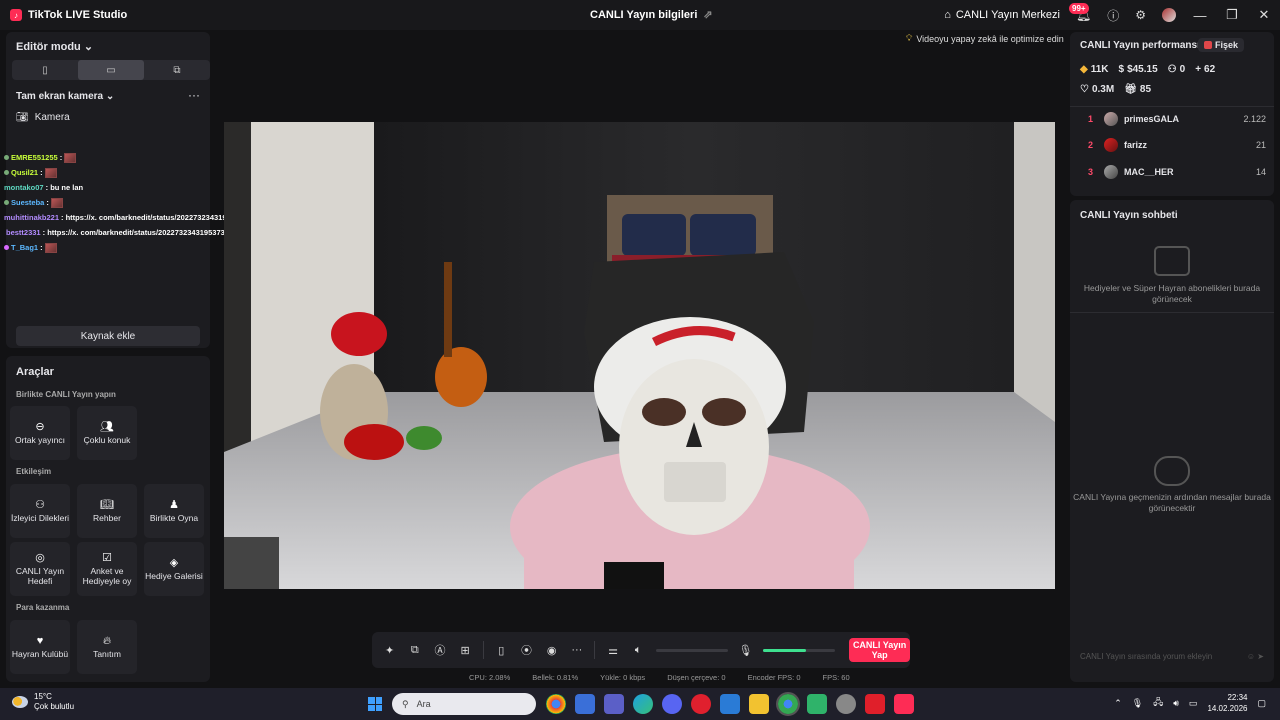 This screenshot has width=1280, height=720. I want to click on multi-guest-button: 👥︎ Çoklu konuk, so click(107, 433).